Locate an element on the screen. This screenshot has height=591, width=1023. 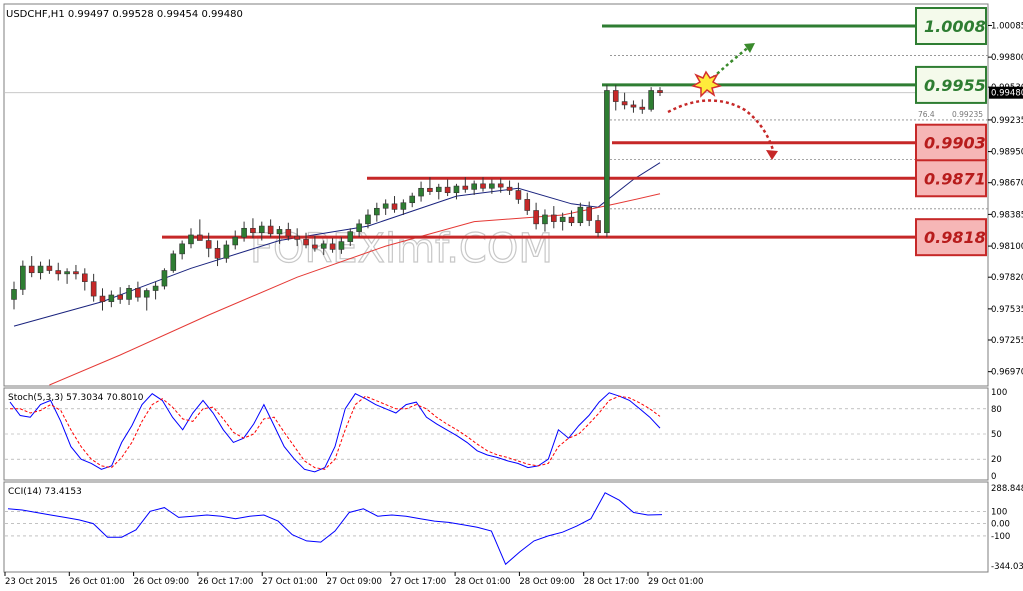
watermark: FOREXimf.COM is located at coordinates (401, 249).